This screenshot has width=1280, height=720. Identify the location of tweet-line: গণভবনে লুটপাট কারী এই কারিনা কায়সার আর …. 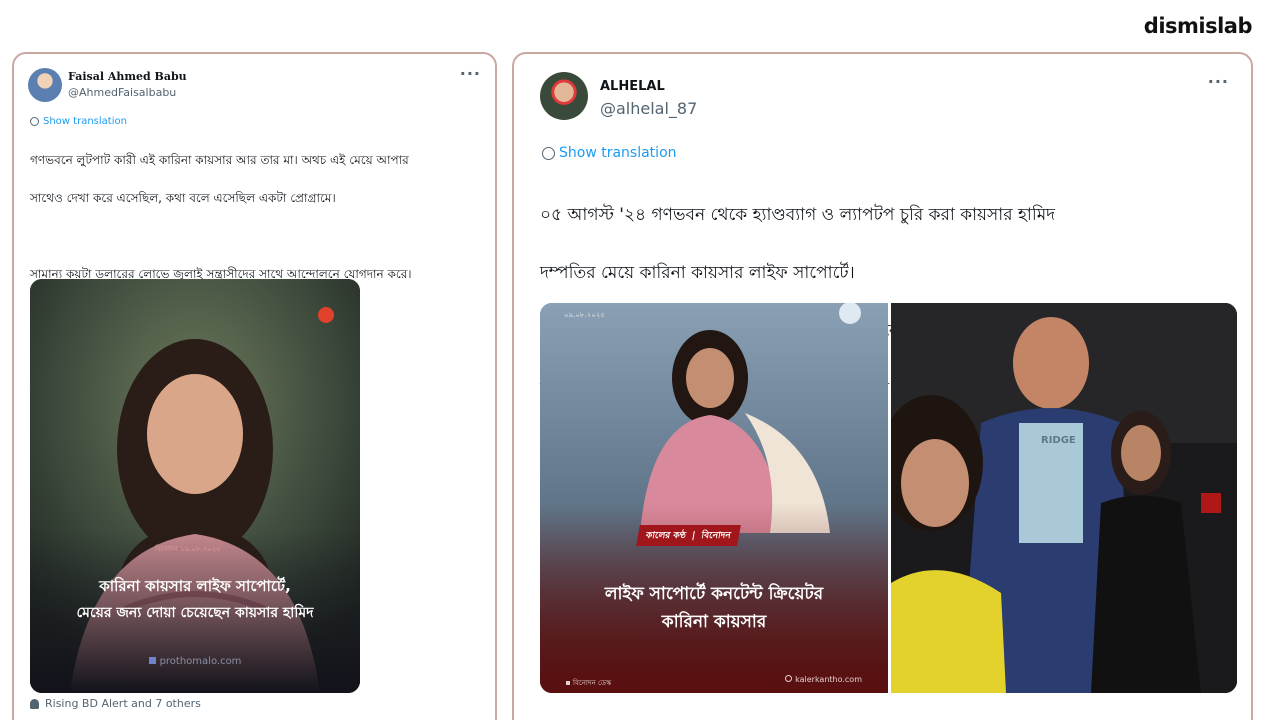
(219, 160).